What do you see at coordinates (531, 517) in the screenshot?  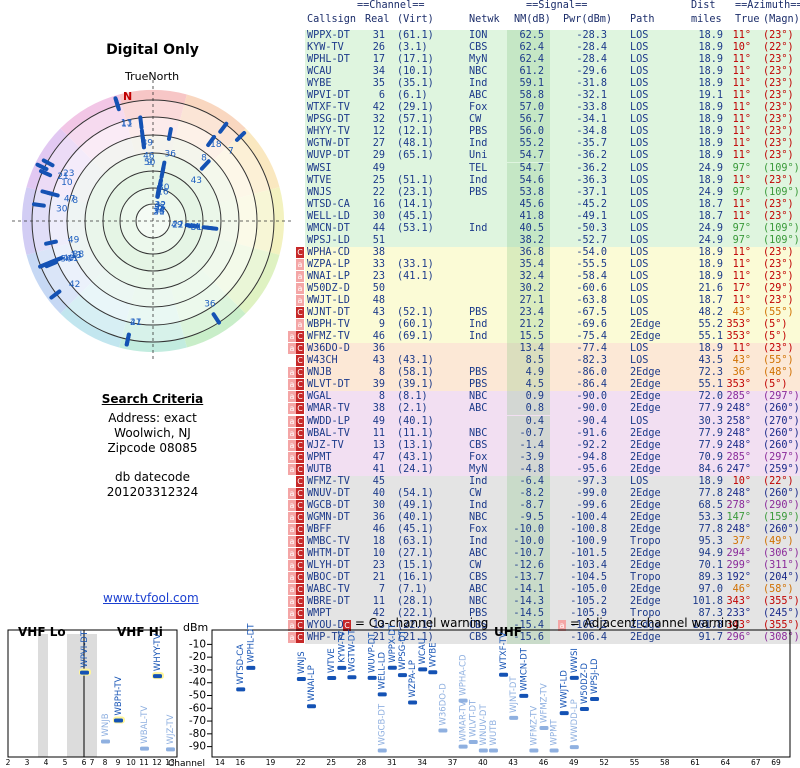 I see `nm-cell: -9.5` at bounding box center [531, 517].